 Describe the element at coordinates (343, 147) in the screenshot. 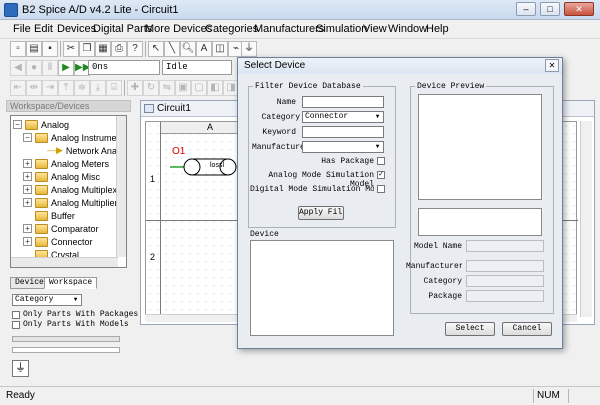

I see `manufacturer-dropdown: ▼` at that location.